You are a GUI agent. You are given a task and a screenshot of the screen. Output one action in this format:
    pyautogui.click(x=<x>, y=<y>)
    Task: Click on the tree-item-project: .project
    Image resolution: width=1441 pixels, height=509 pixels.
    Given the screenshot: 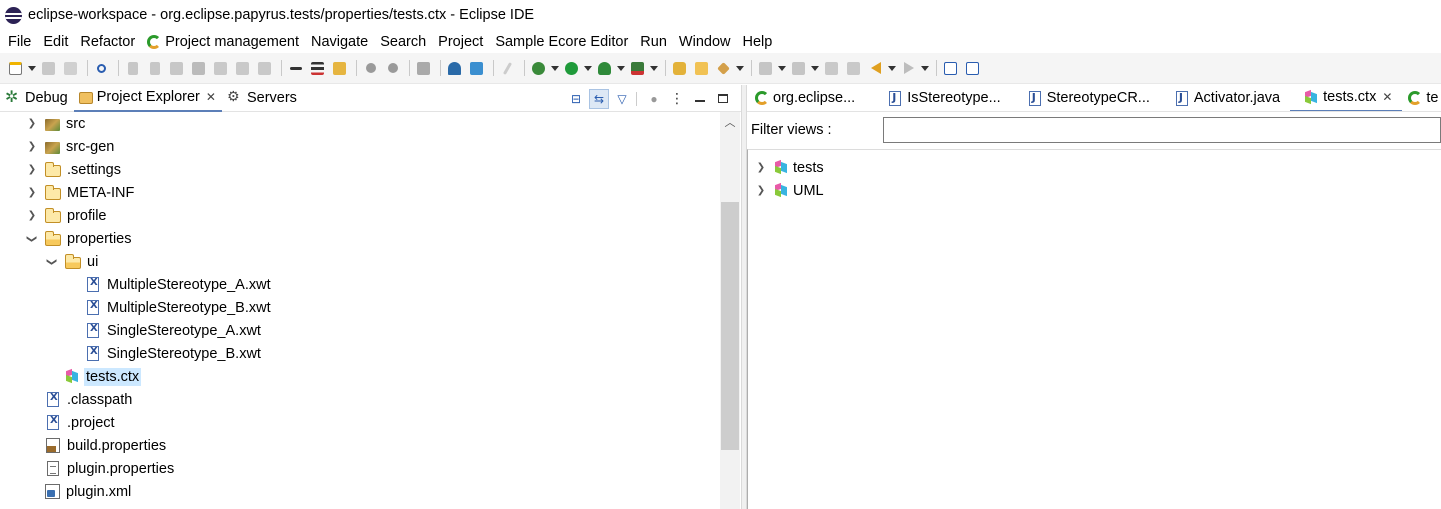 What is the action you would take?
    pyautogui.click(x=360, y=422)
    